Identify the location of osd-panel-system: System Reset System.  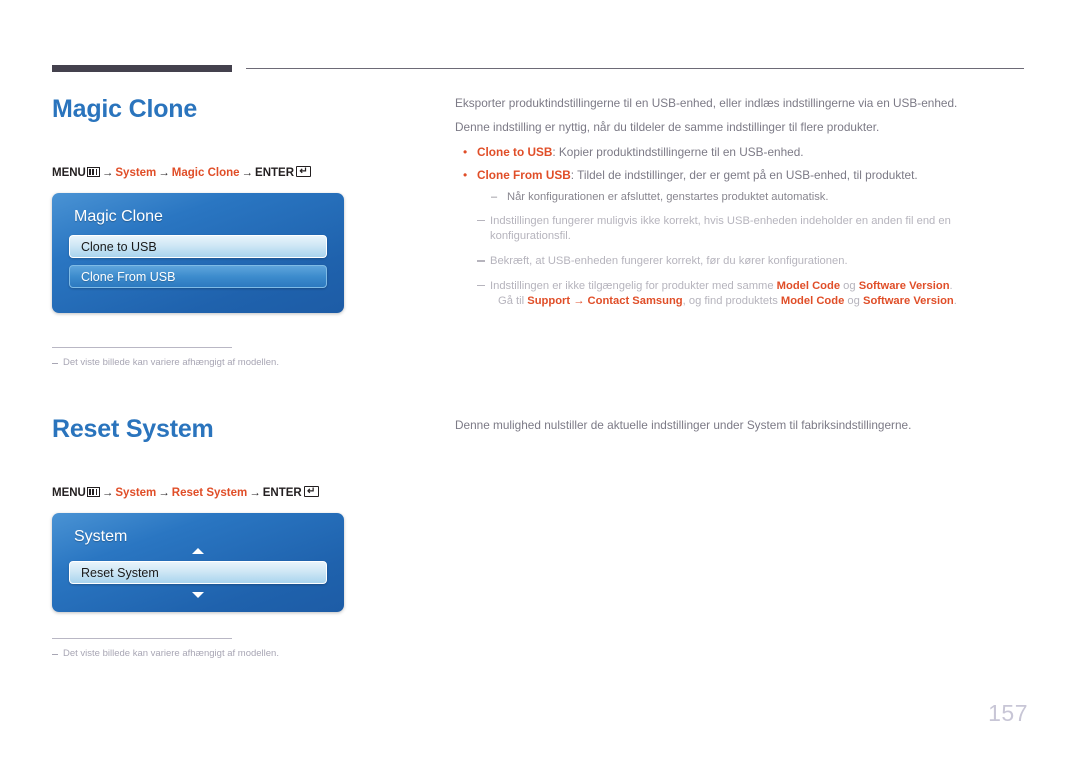
(198, 563).